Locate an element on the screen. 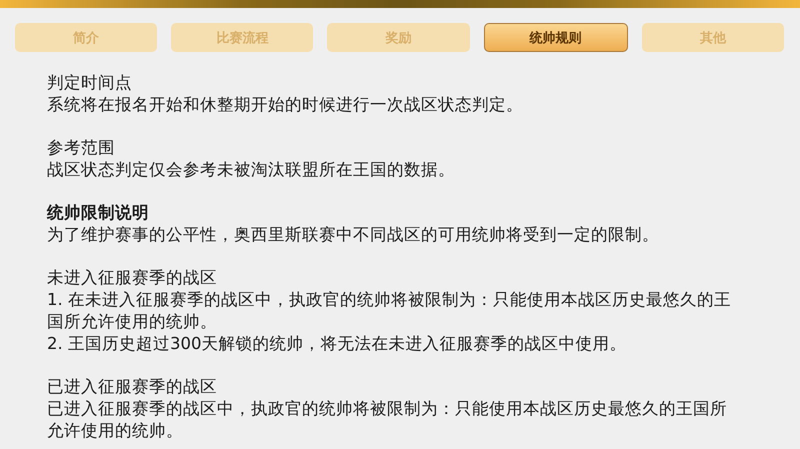 The image size is (800, 449). section-heading: 未进入征服赛季的战区 is located at coordinates (132, 278).